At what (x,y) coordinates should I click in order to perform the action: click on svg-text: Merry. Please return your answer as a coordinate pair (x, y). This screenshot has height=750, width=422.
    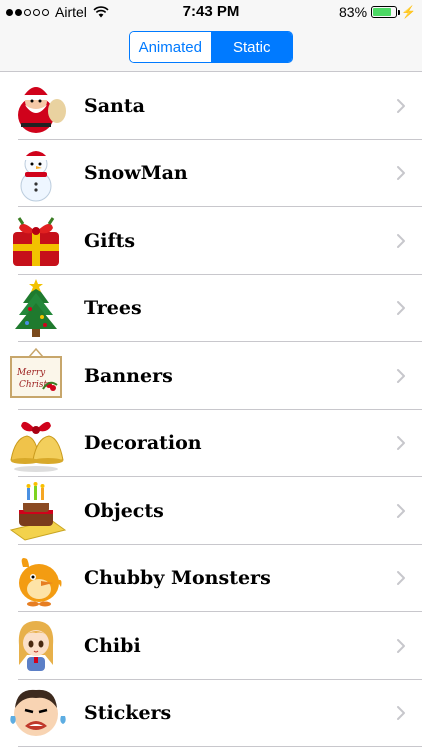
    Looking at the image, I should click on (31, 373).